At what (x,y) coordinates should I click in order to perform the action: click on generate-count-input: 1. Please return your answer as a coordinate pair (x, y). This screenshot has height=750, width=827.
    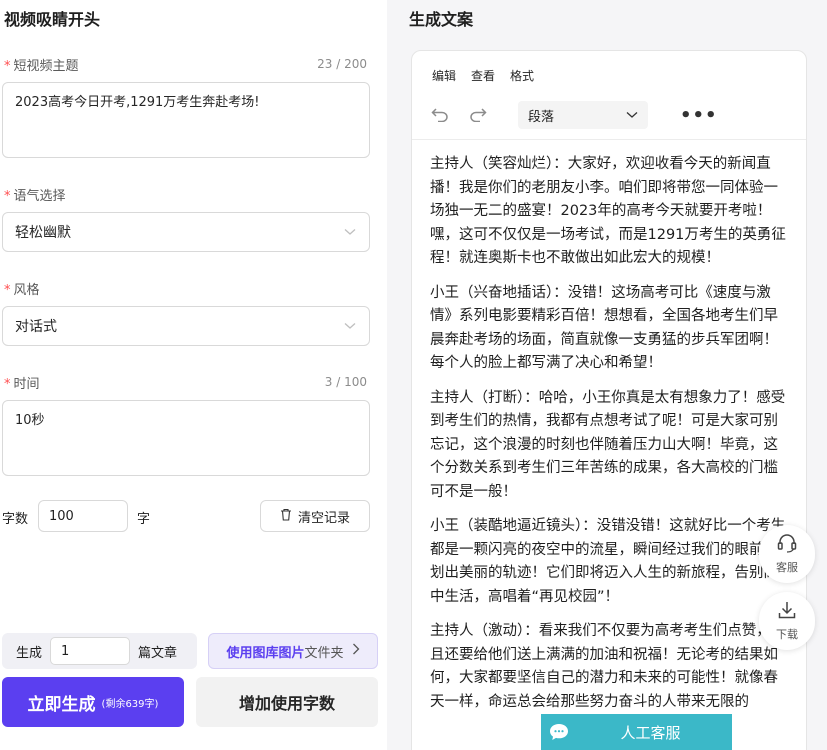
    Looking at the image, I should click on (90, 651).